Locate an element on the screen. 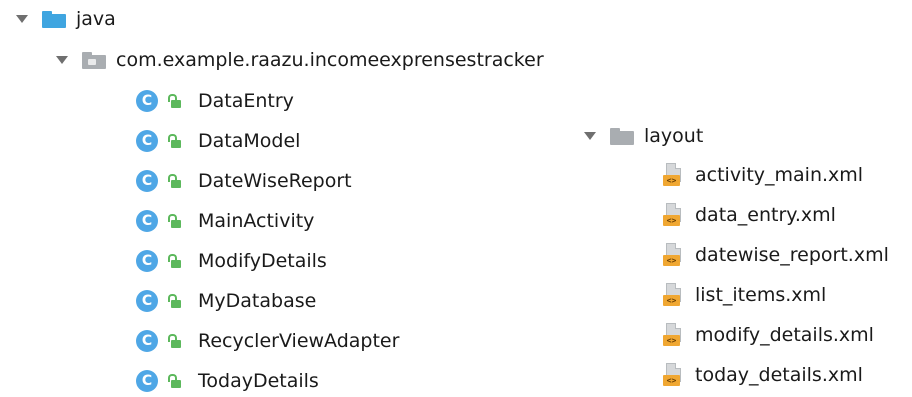 Image resolution: width=912 pixels, height=397 pixels. tree-node-layout: layout is located at coordinates (643, 136).